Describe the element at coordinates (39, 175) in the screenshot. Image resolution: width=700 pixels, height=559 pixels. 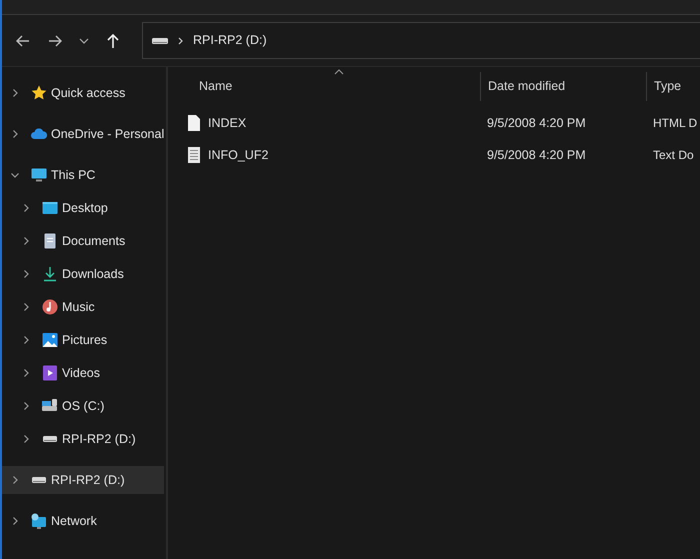
I see `monitor-icon` at that location.